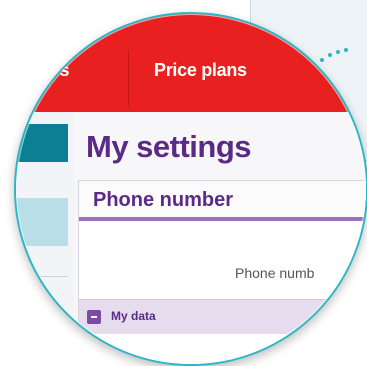  Describe the element at coordinates (42, 222) in the screenshot. I see `sidebar-item` at that location.